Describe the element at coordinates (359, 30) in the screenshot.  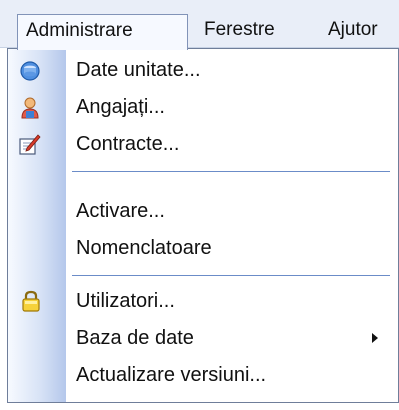
I see `menu-ajutor: Ajutor` at that location.